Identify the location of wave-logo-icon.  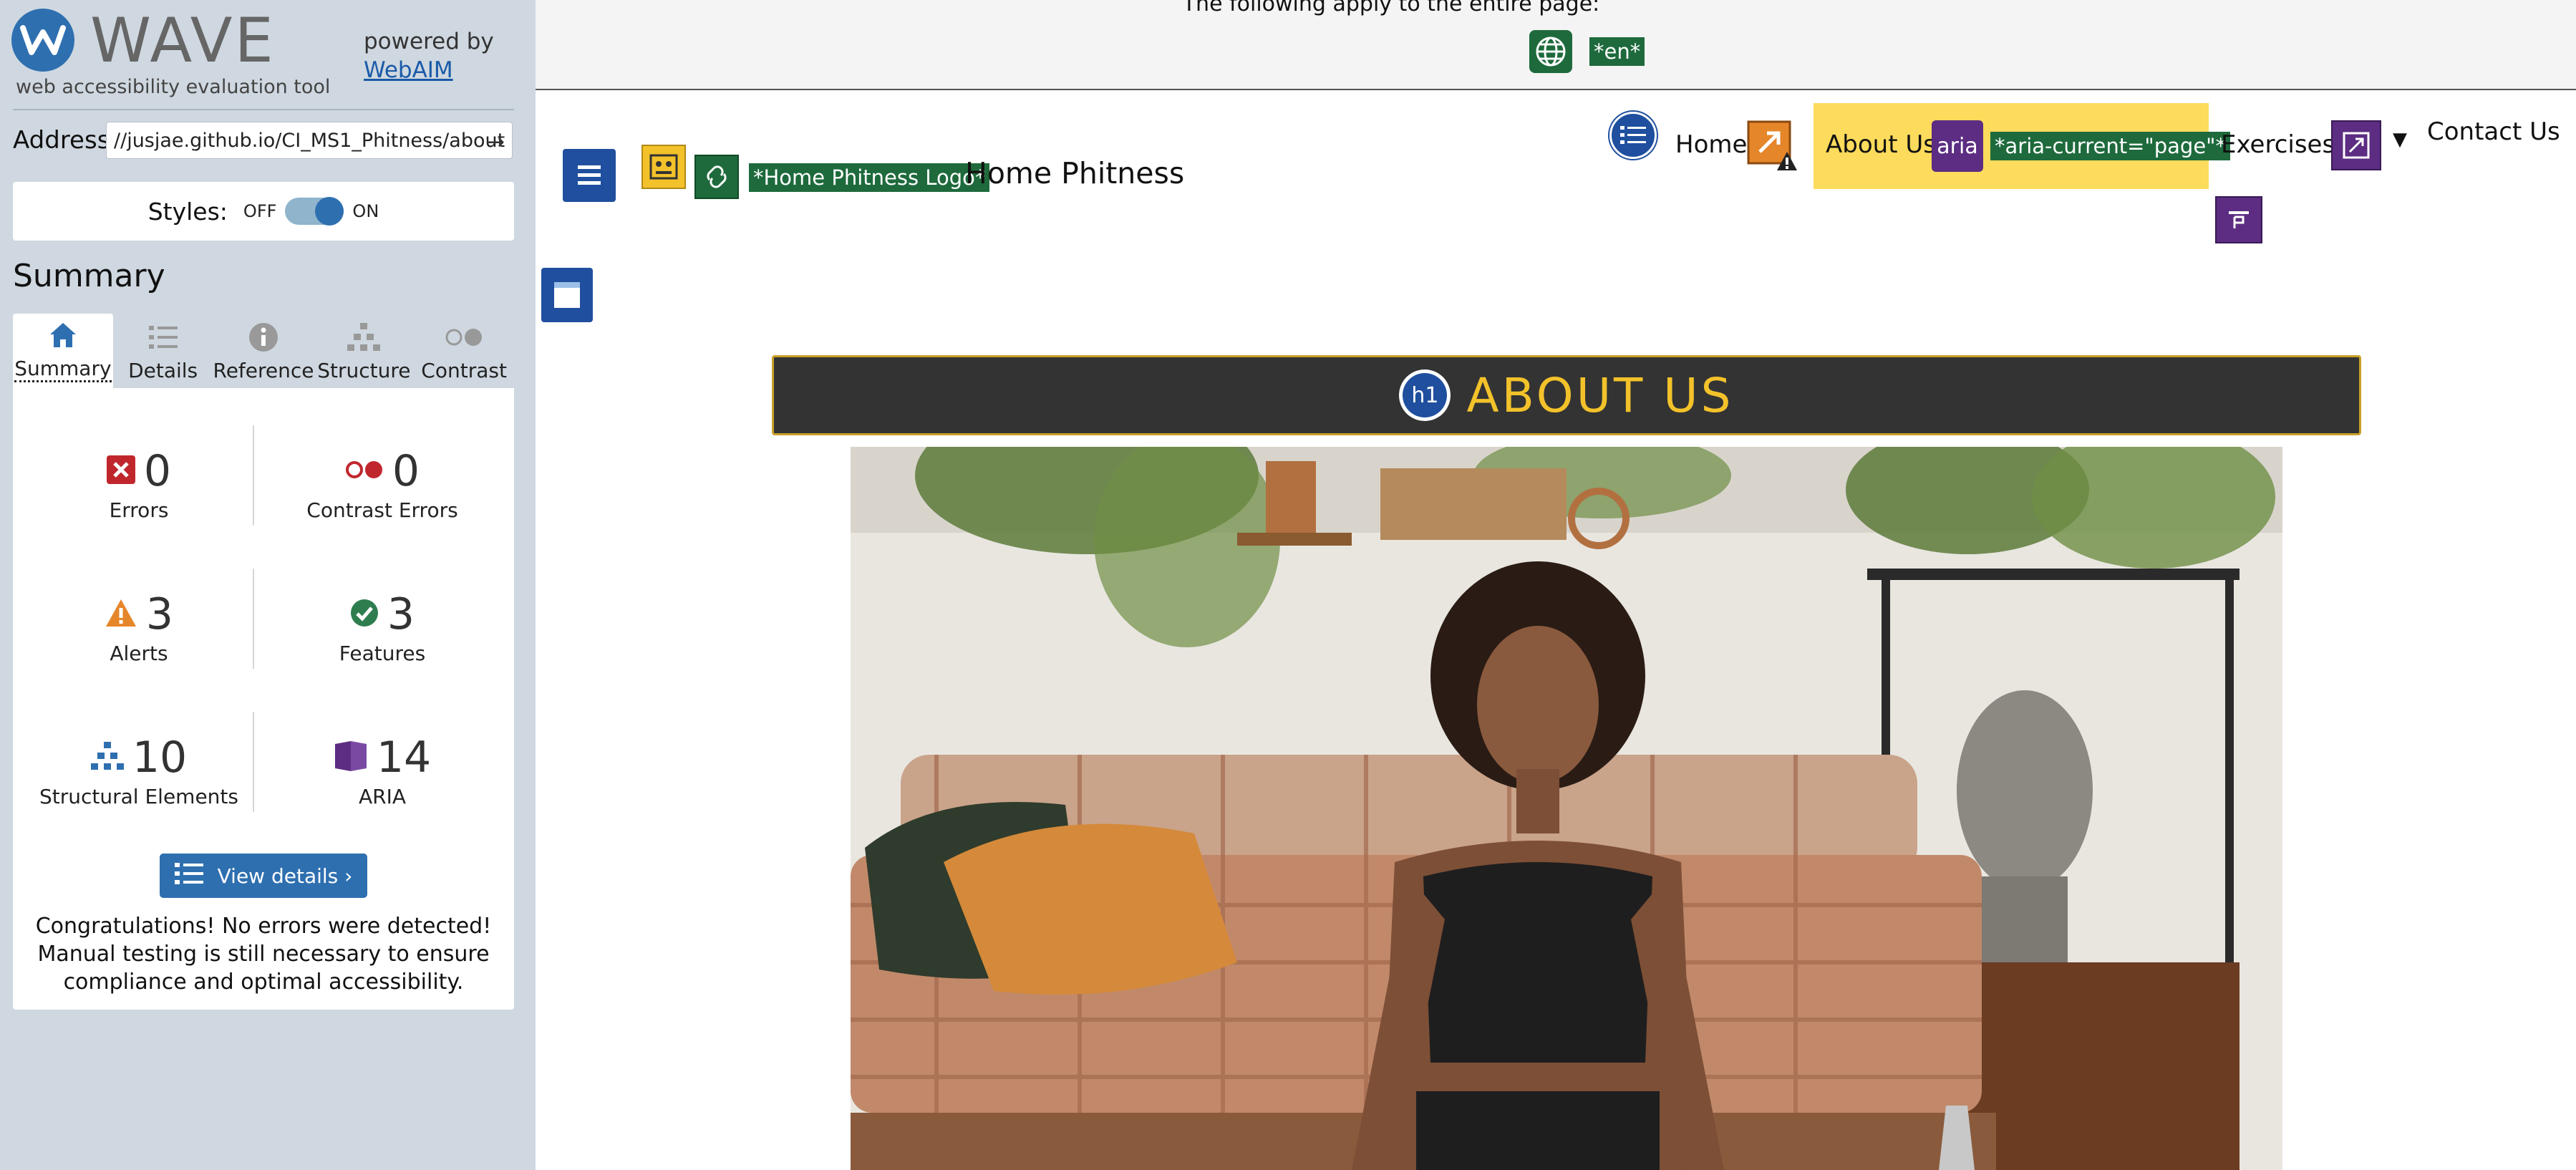
(43, 40).